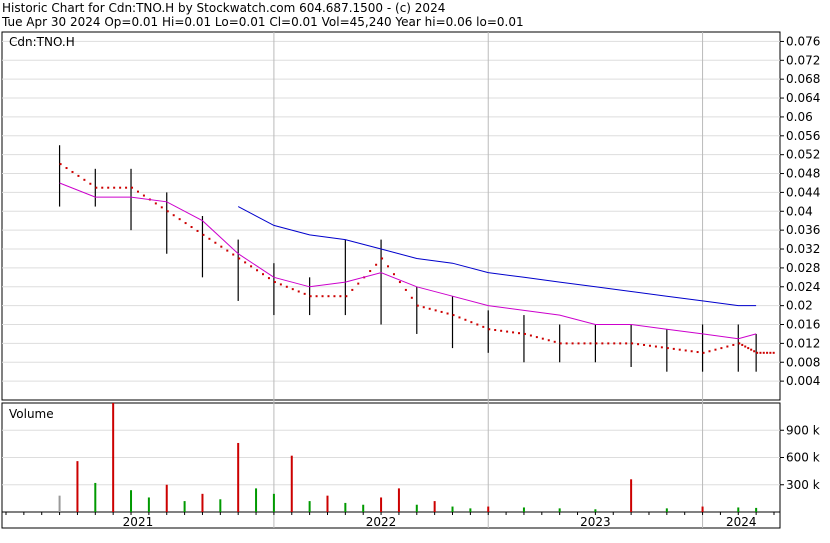  Describe the element at coordinates (803, 230) in the screenshot. I see `price-tick-label: 0.036` at that location.